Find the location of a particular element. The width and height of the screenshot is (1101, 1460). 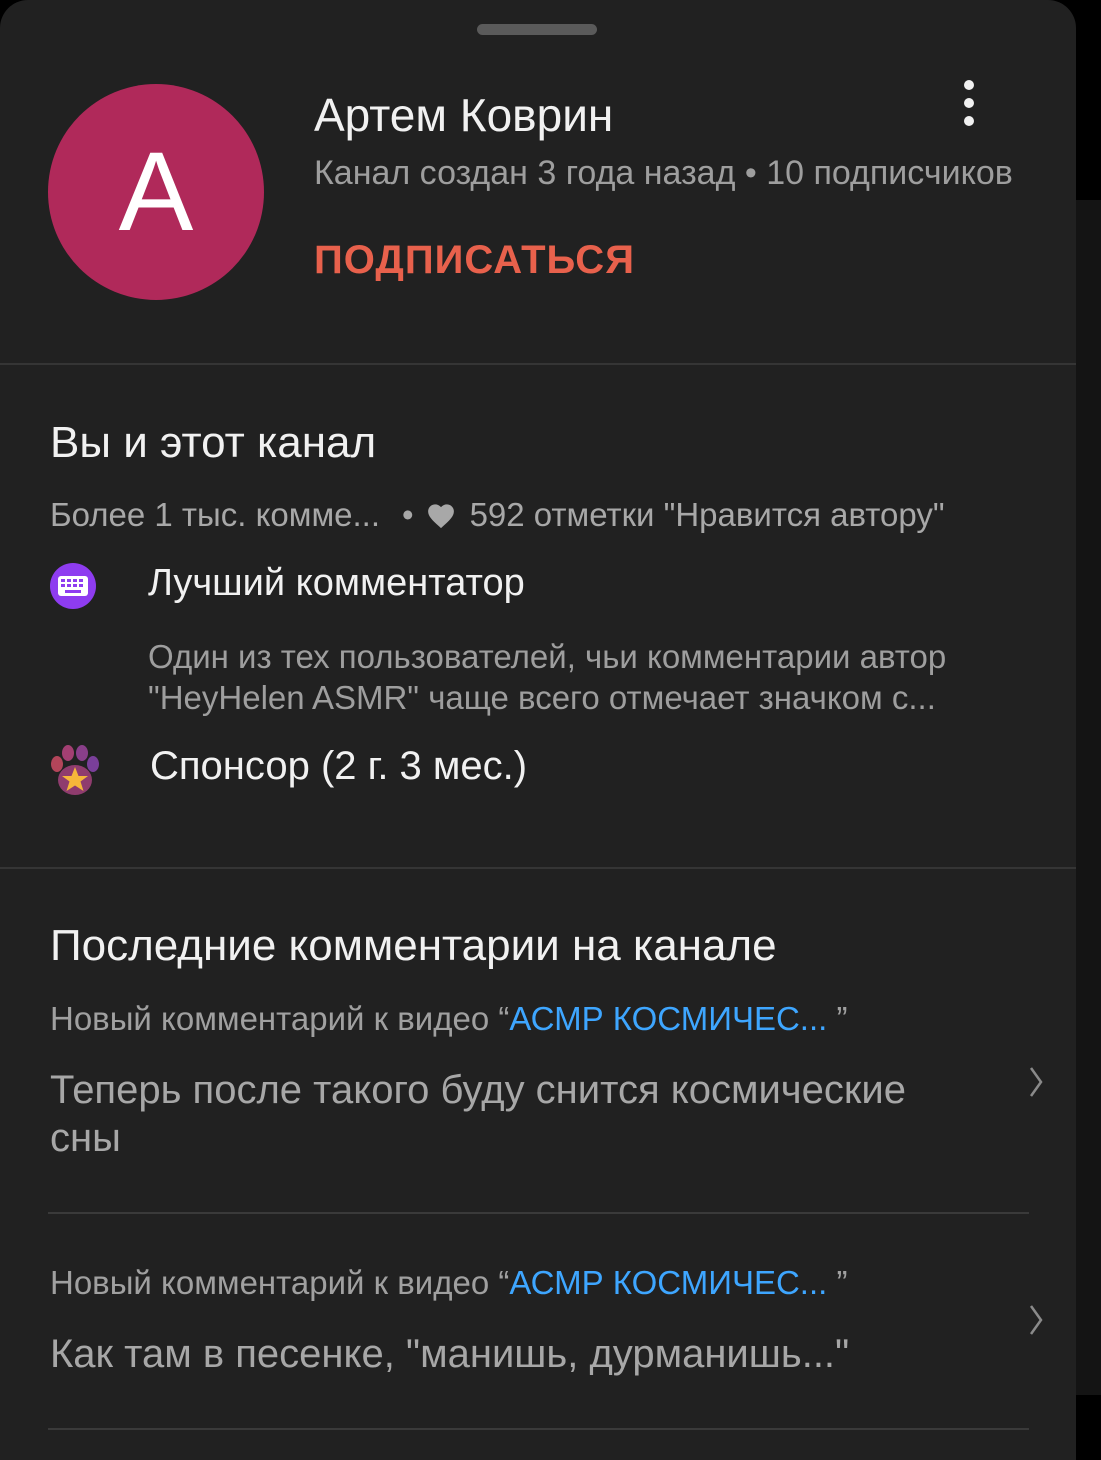

paw-star-badge-icon is located at coordinates (75, 771).